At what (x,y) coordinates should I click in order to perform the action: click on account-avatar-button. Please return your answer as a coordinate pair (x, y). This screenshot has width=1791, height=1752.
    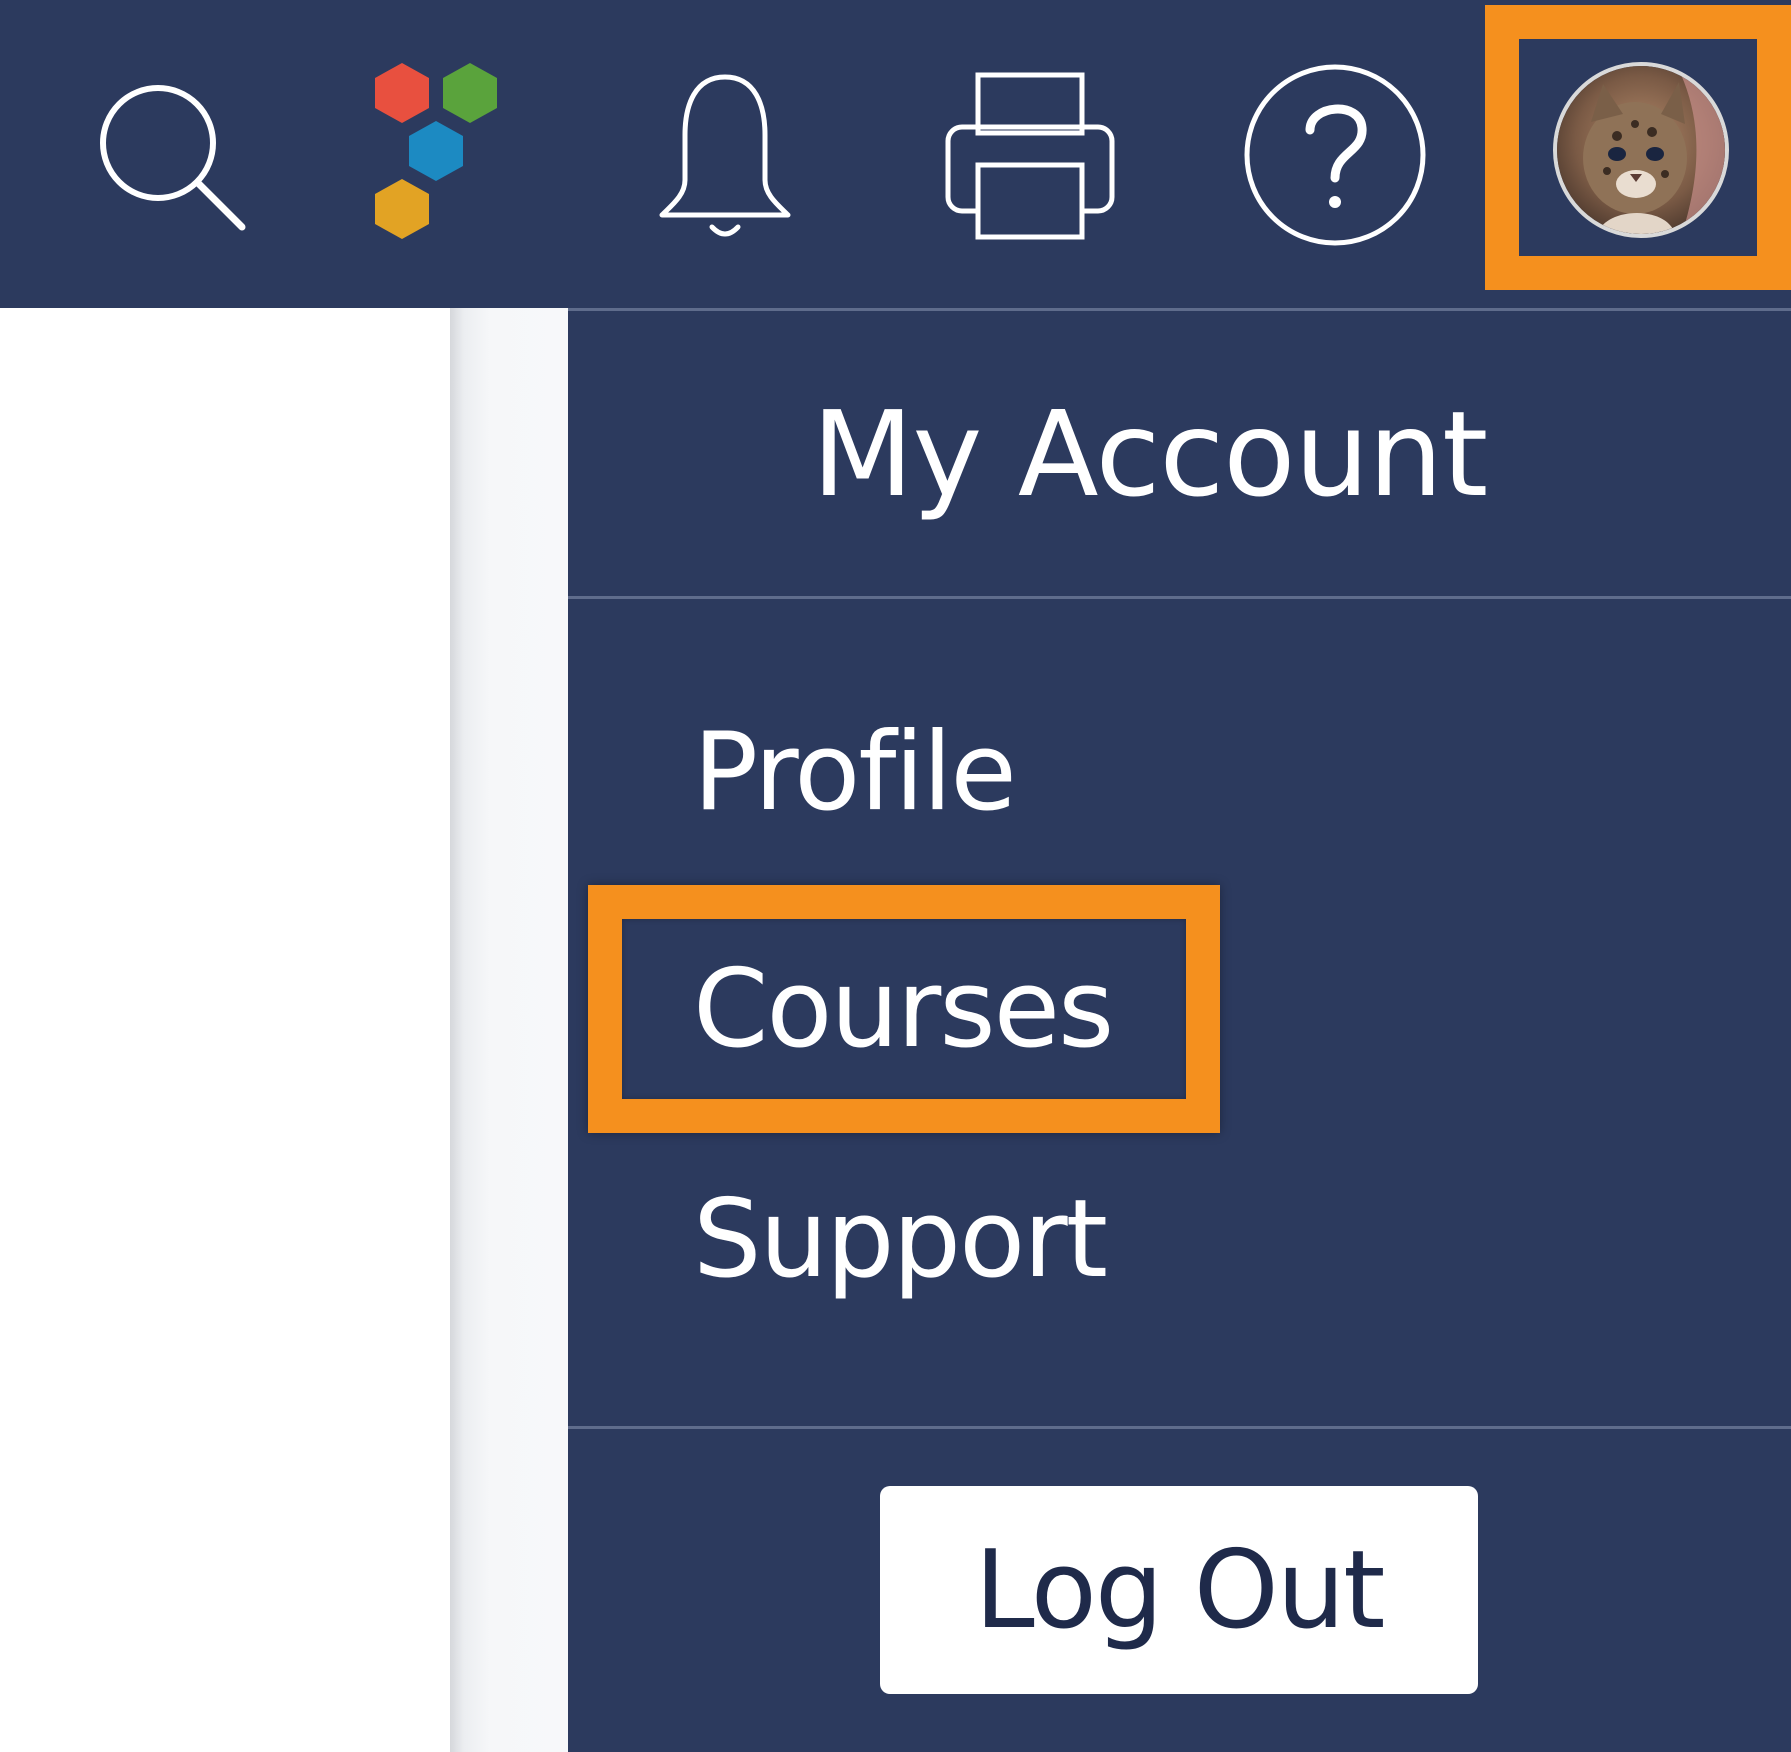
    Looking at the image, I should click on (1638, 147).